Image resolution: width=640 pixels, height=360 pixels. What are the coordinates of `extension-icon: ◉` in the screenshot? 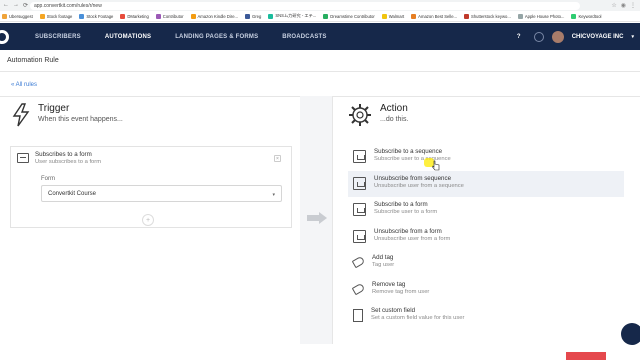 It's located at (623, 5).